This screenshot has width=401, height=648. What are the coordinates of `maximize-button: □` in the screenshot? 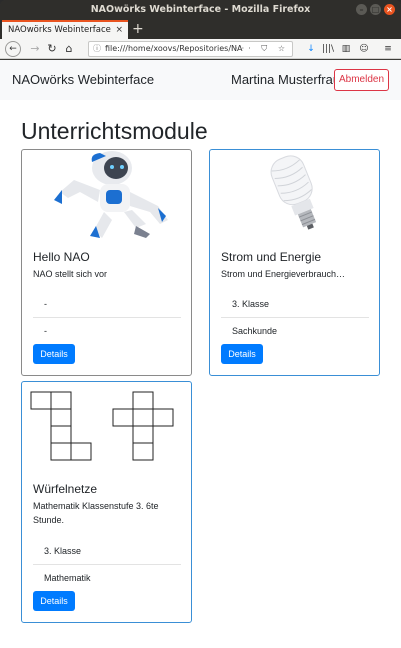 It's located at (375, 9).